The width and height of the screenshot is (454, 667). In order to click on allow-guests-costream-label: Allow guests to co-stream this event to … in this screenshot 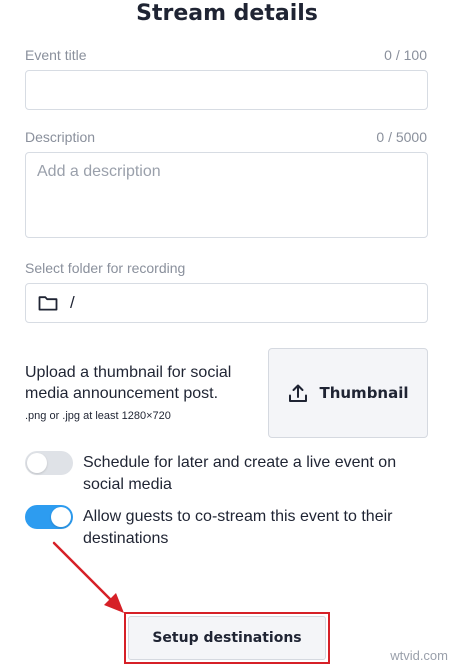, I will do `click(238, 527)`.